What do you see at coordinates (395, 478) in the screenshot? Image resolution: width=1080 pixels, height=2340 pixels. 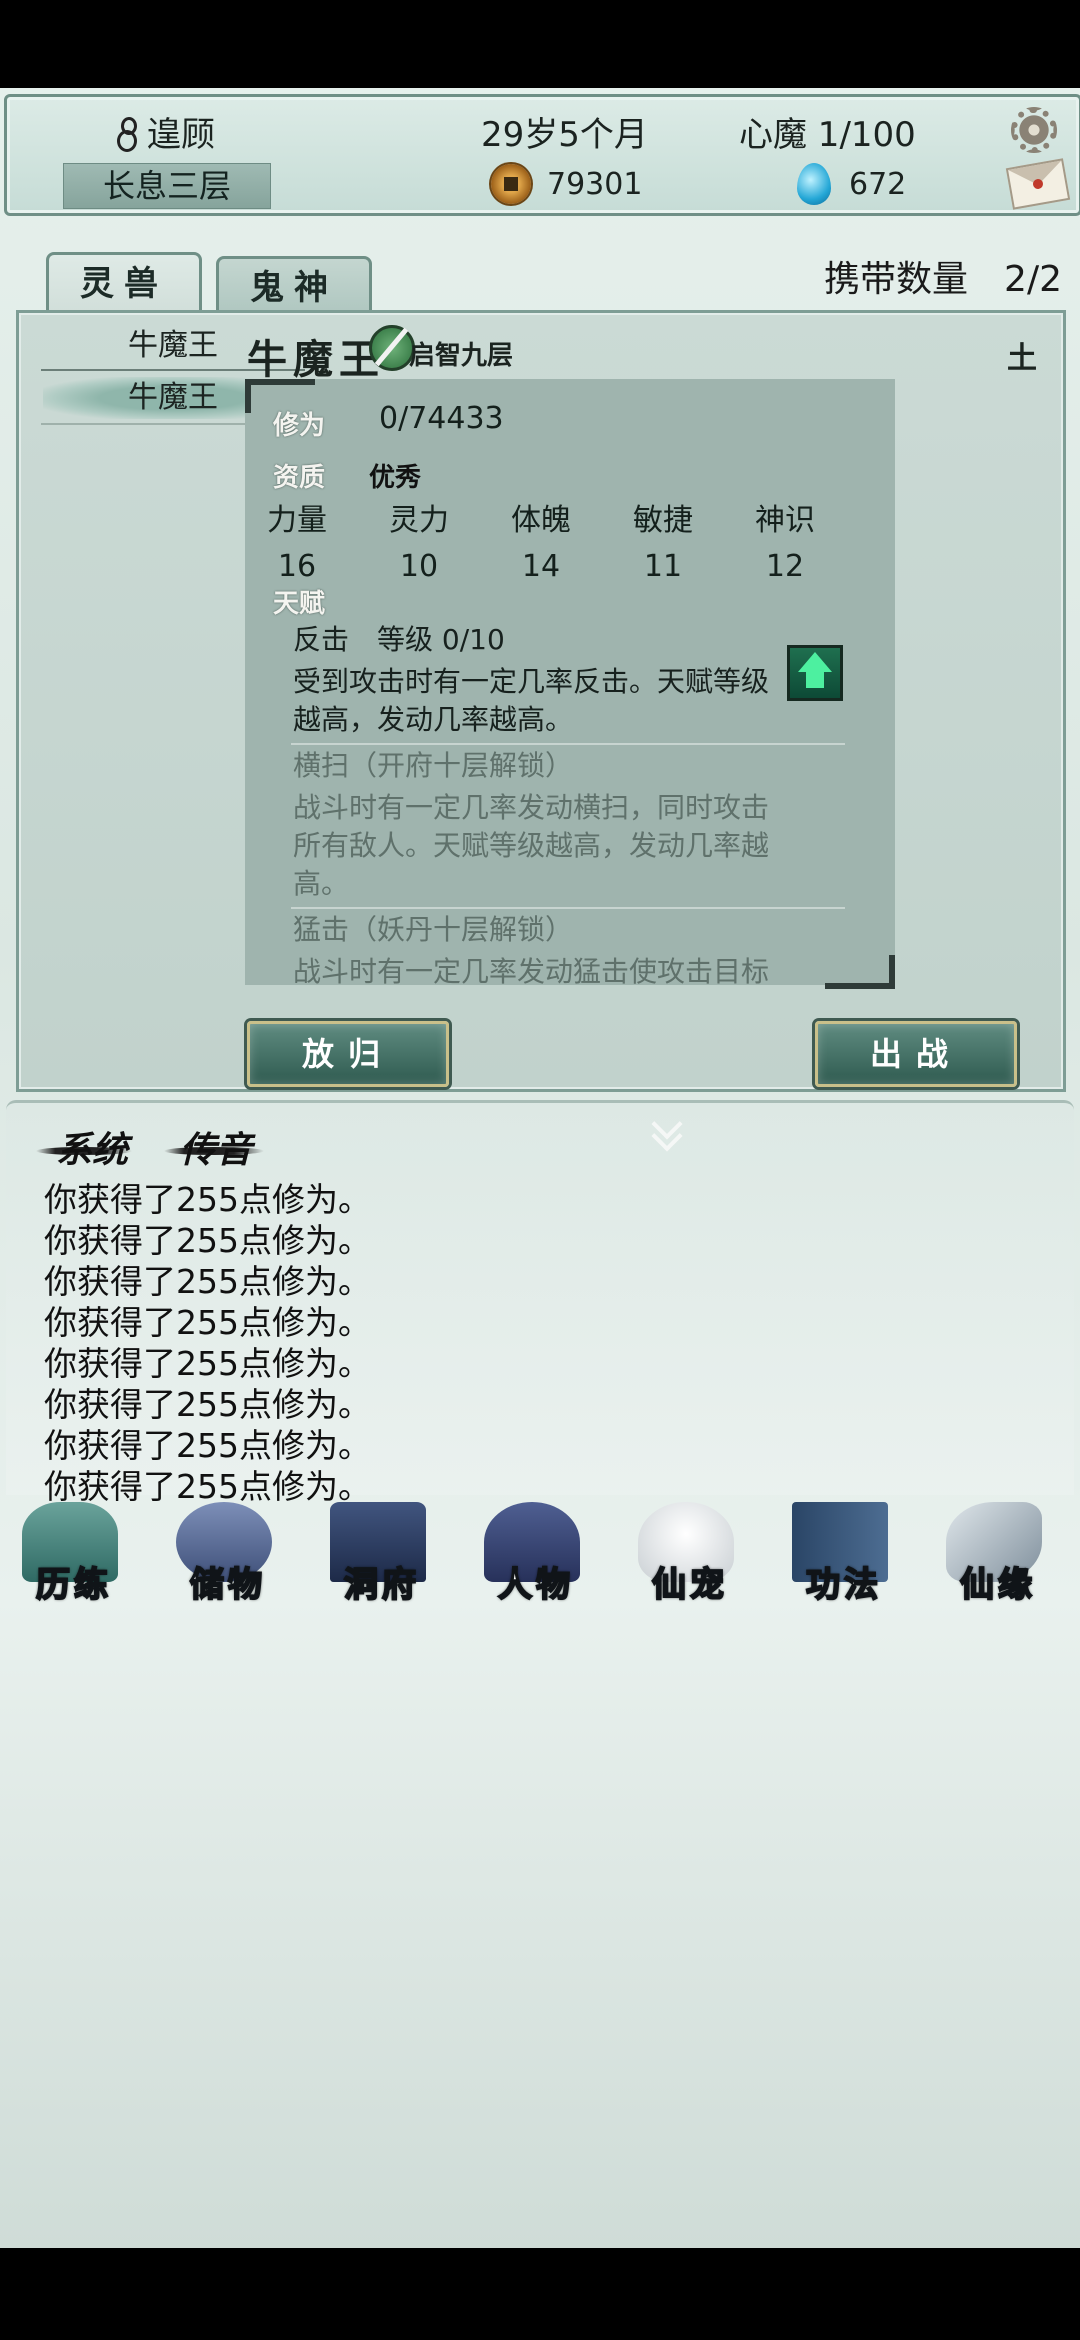 I see `aptitude-value: 优秀` at bounding box center [395, 478].